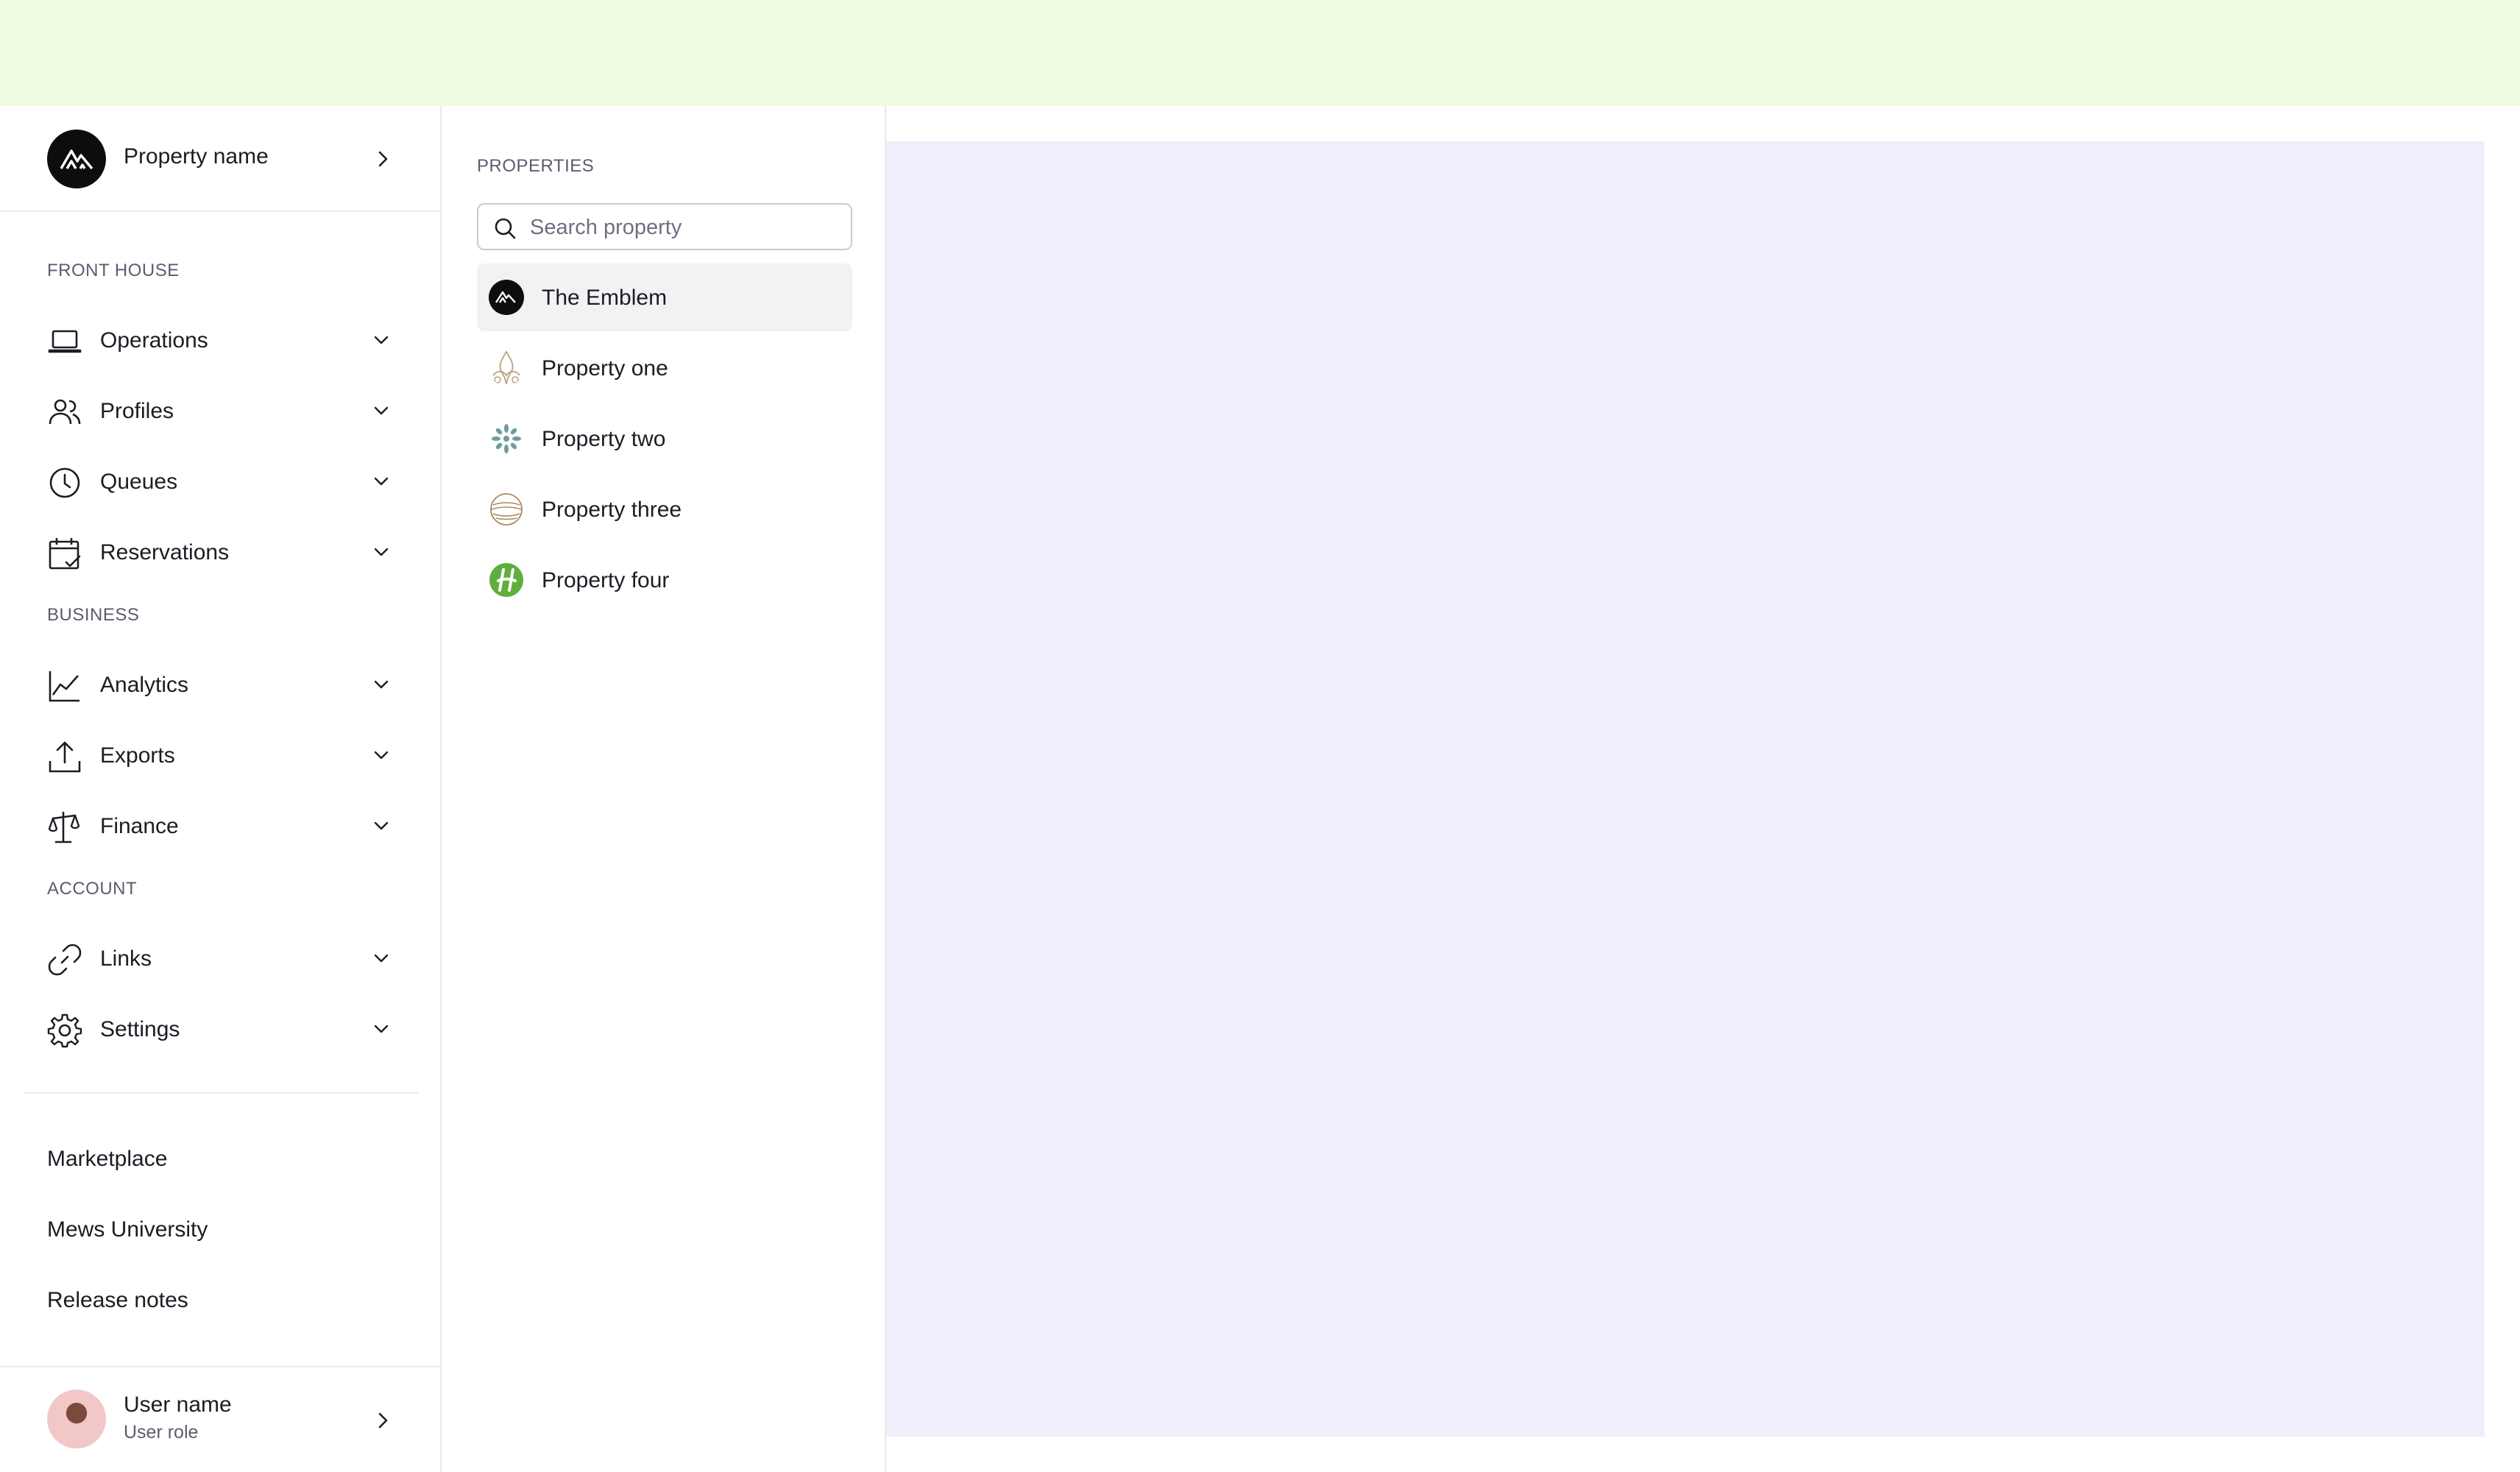 The width and height of the screenshot is (2520, 1472). I want to click on link-icon, so click(65, 960).